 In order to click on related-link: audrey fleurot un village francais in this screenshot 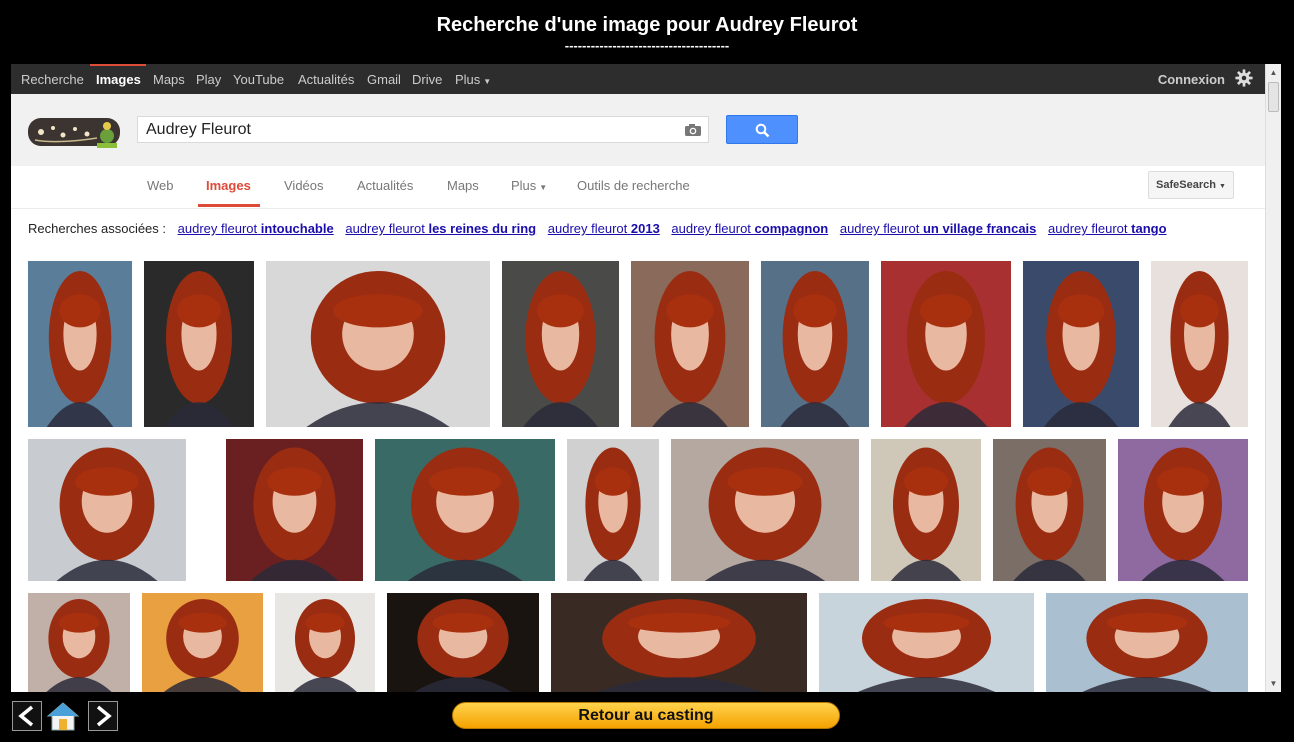, I will do `click(938, 228)`.